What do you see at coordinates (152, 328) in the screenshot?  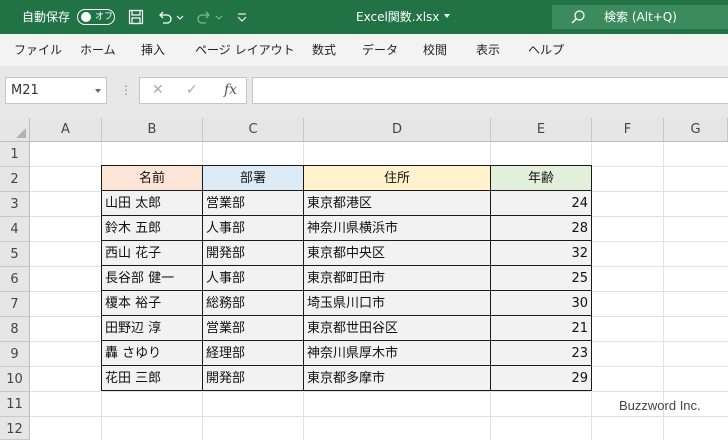 I see `cell-name: 田野辺 淳` at bounding box center [152, 328].